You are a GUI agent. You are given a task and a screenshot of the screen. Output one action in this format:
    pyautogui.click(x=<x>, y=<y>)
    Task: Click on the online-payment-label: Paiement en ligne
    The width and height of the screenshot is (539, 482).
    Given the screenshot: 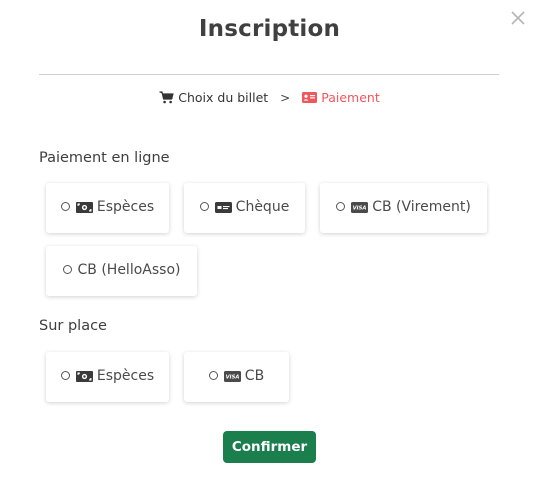 What is the action you would take?
    pyautogui.click(x=104, y=158)
    